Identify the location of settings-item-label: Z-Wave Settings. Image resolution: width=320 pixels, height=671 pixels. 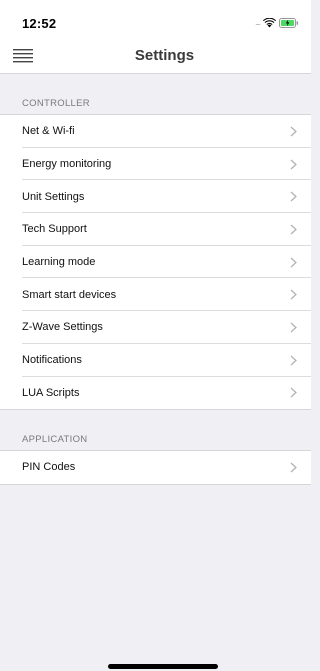
(62, 327).